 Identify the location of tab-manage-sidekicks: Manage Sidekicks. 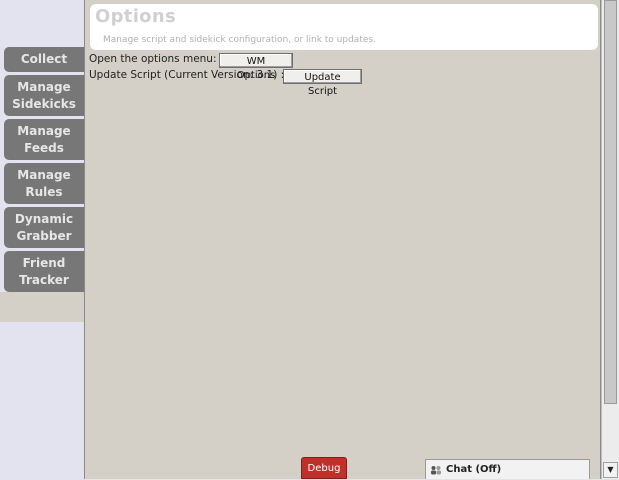
(44, 95).